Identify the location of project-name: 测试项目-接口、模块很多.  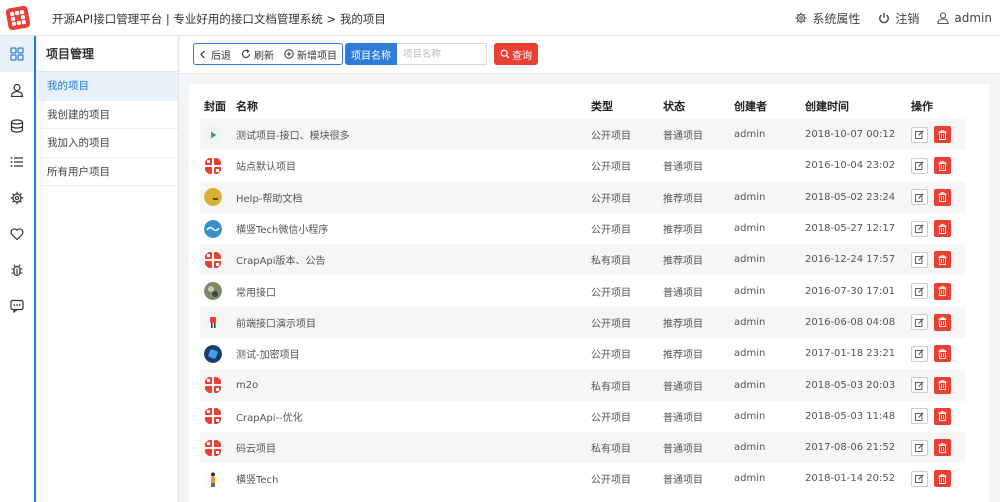
(413, 135).